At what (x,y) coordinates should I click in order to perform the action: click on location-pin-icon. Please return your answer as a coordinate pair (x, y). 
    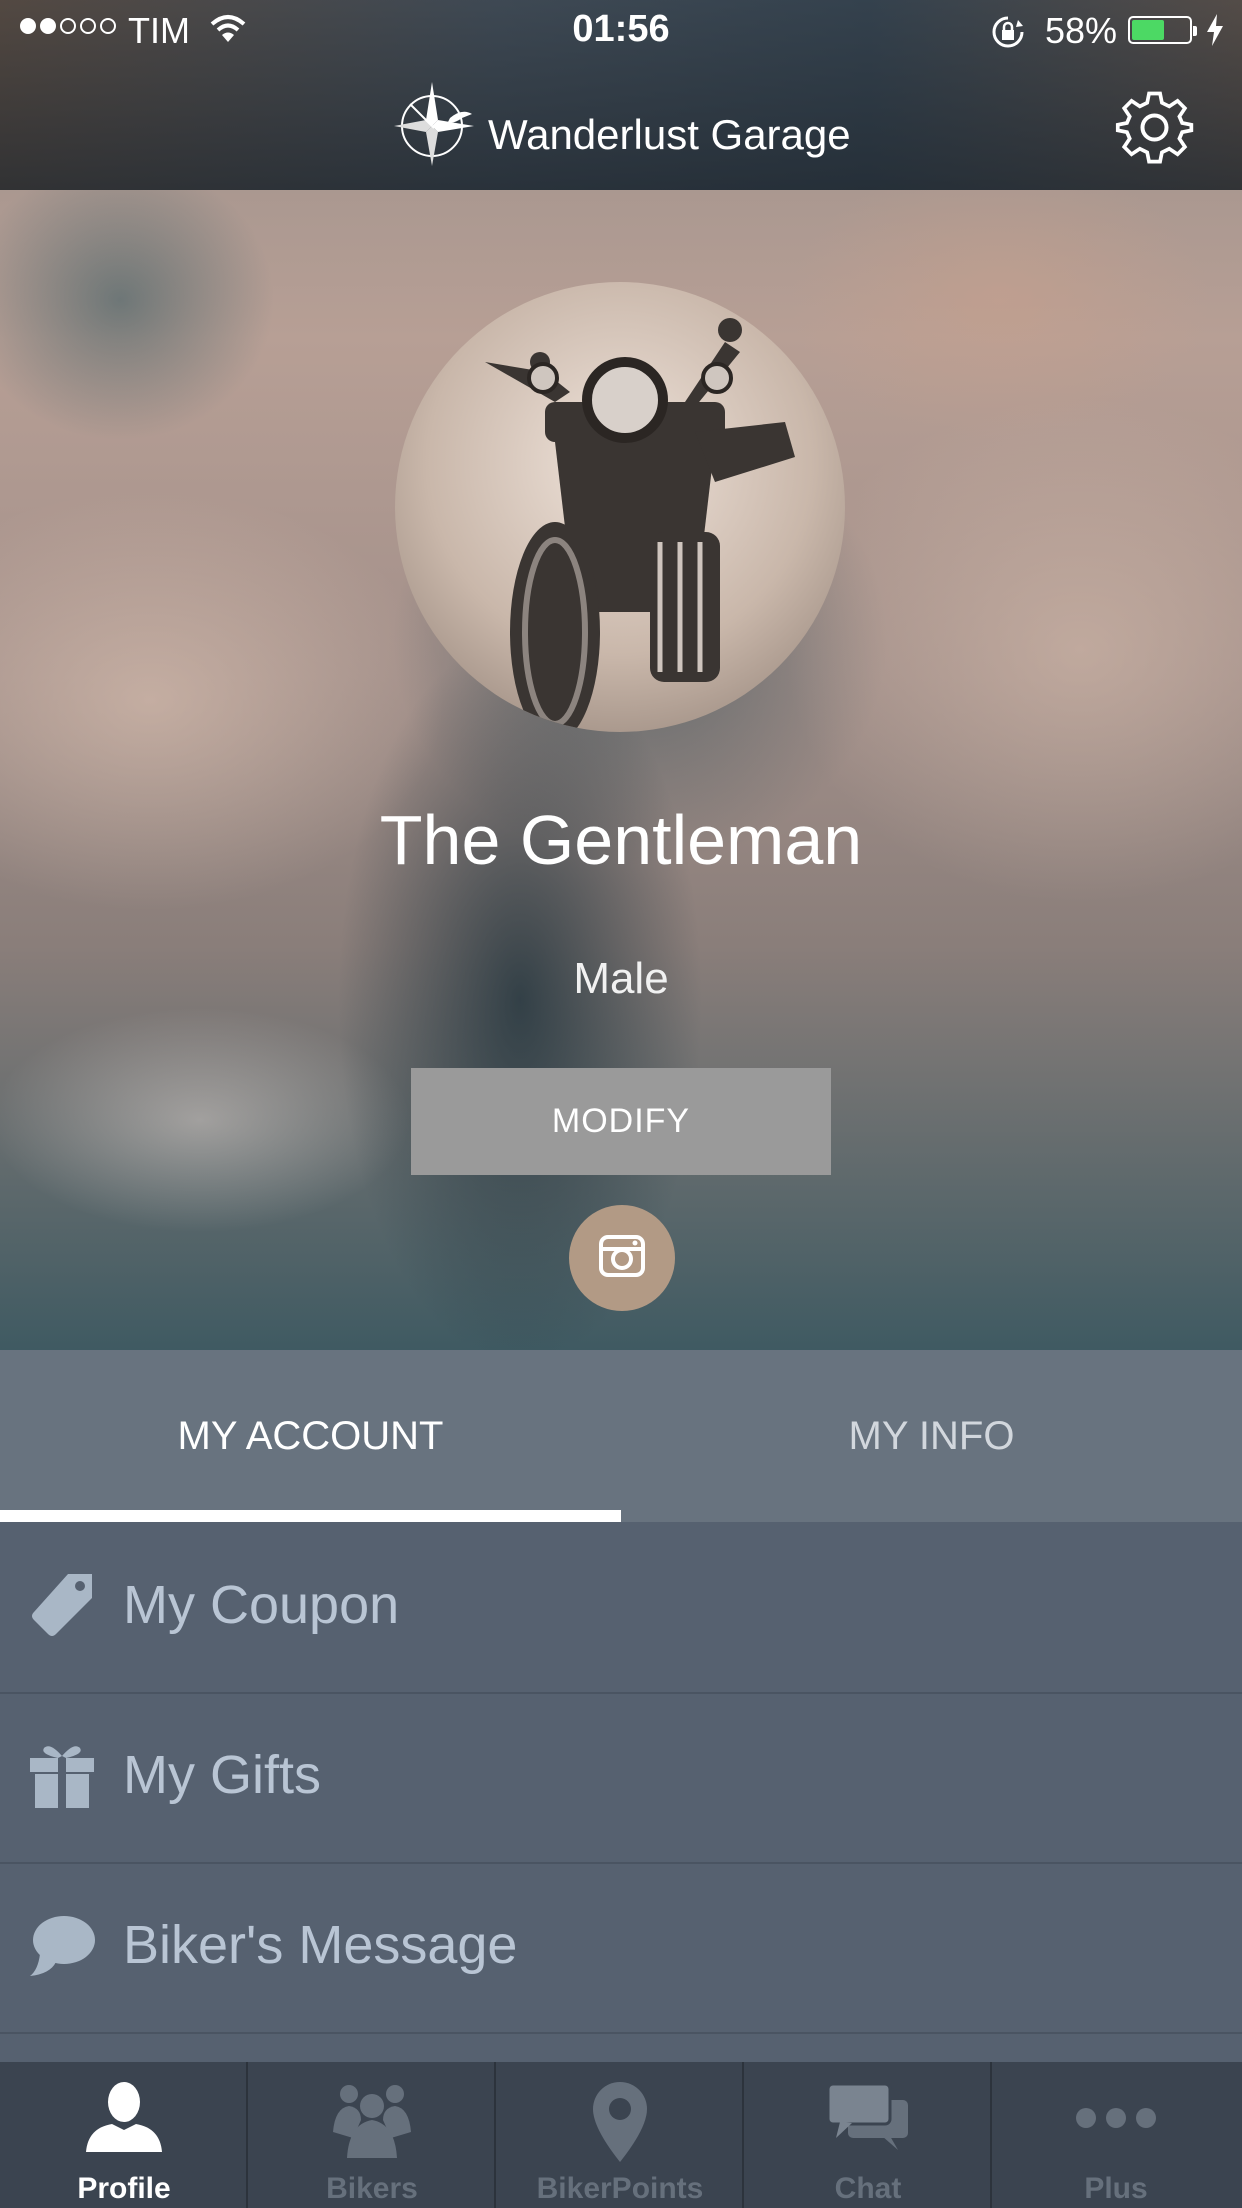
    Looking at the image, I should click on (620, 2124).